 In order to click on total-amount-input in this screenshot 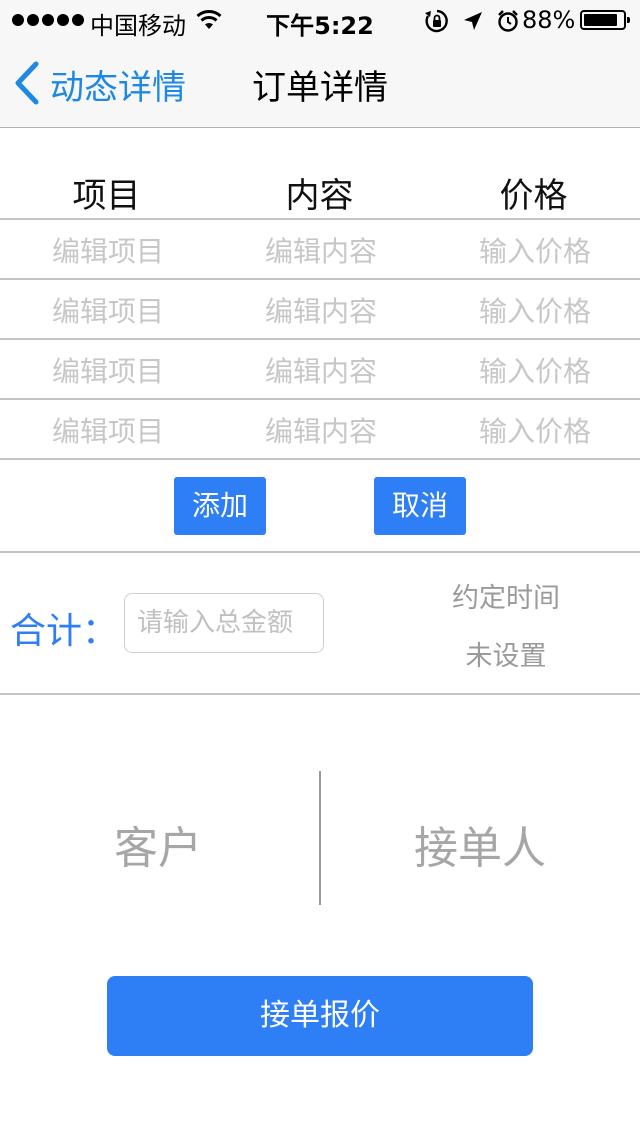, I will do `click(224, 623)`.